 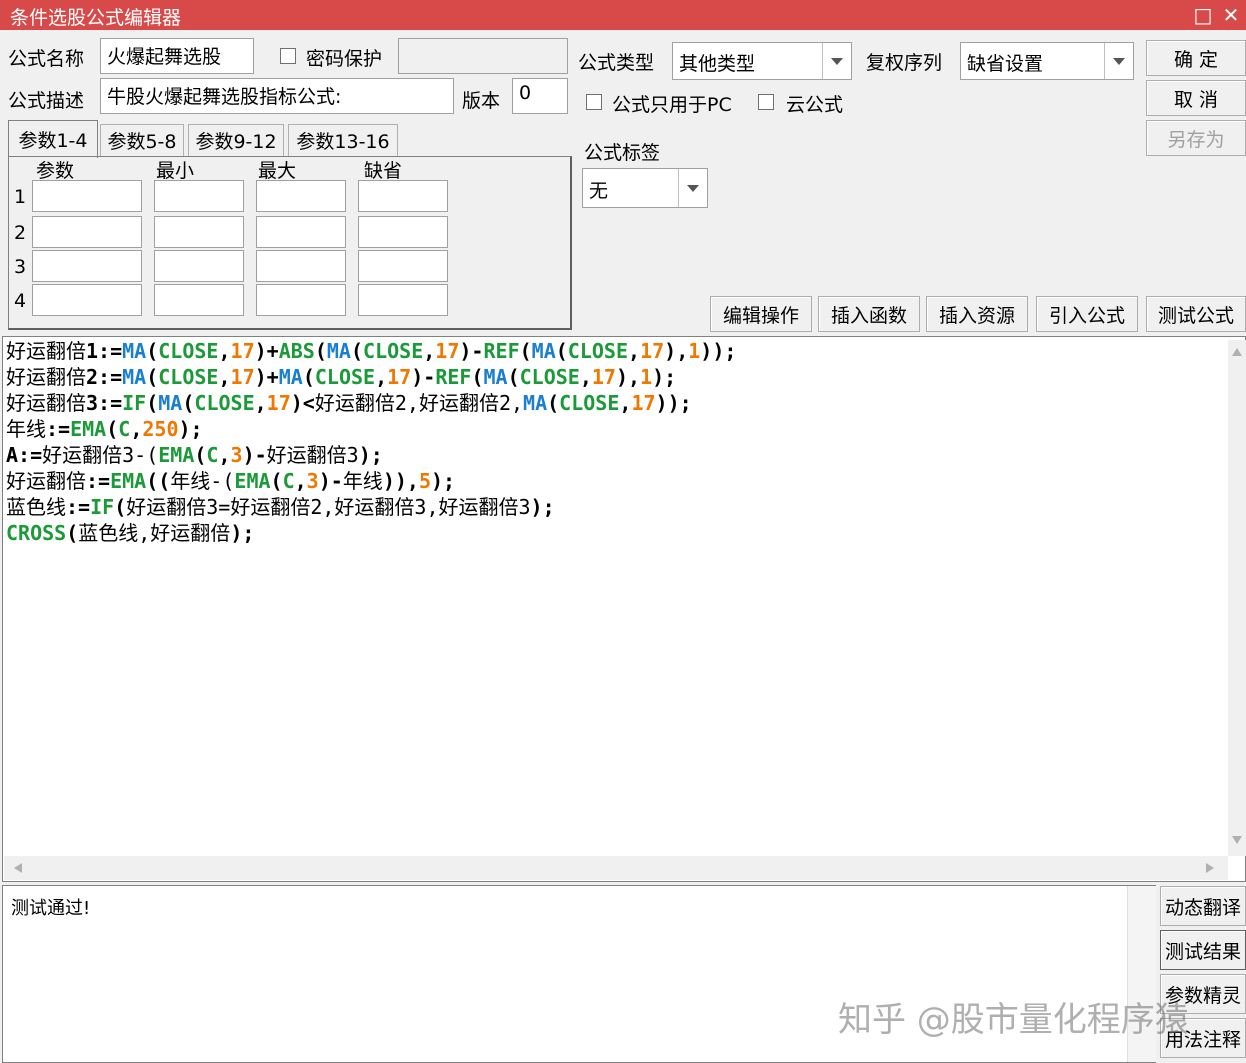 What do you see at coordinates (1237, 352) in the screenshot?
I see `scroll-up-icon` at bounding box center [1237, 352].